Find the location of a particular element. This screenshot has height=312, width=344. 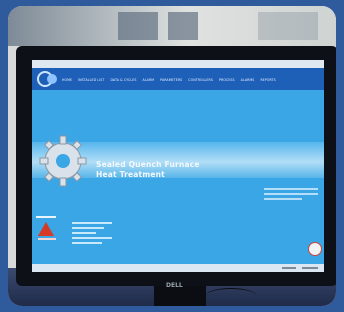

menu-item: INSTALLED LIST is located at coordinates (91, 80).